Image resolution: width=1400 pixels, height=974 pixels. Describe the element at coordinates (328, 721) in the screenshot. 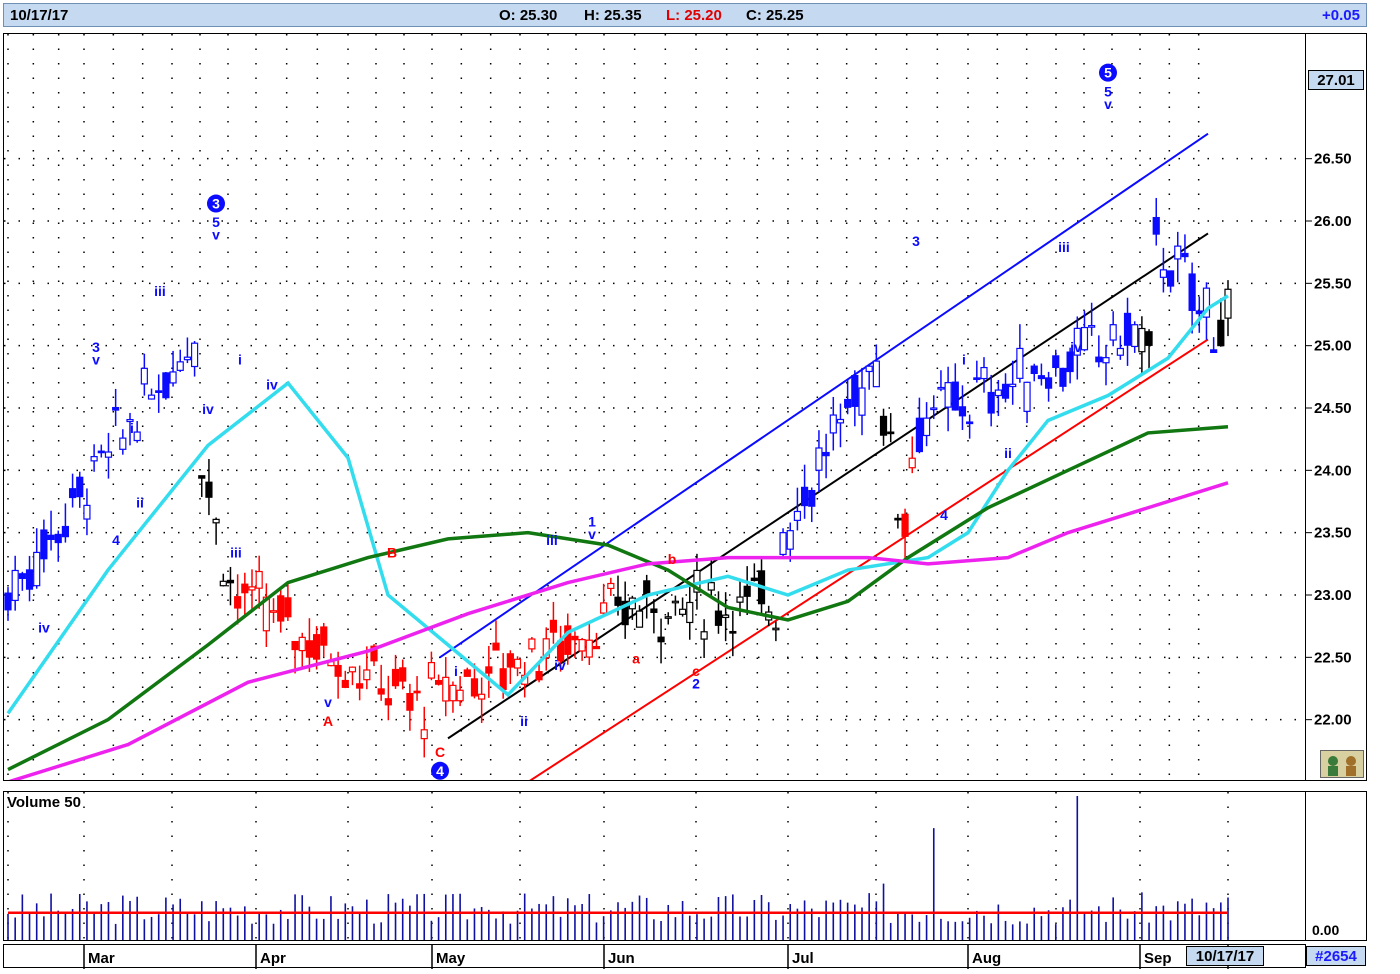

I see `wave-label-15: A` at that location.